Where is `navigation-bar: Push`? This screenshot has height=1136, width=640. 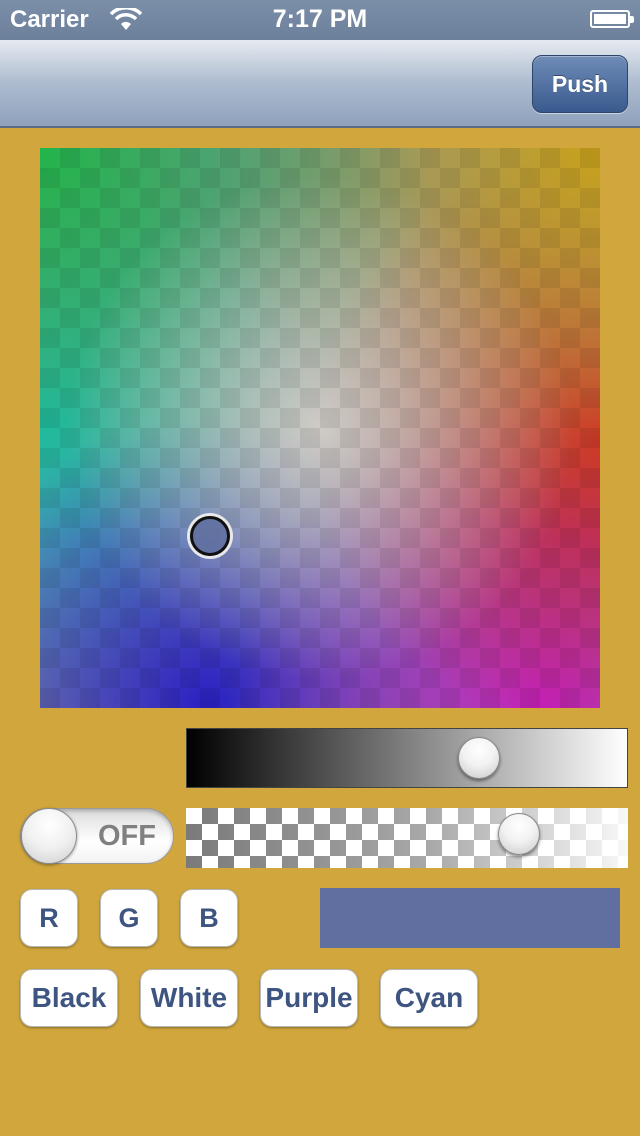
navigation-bar: Push is located at coordinates (320, 84).